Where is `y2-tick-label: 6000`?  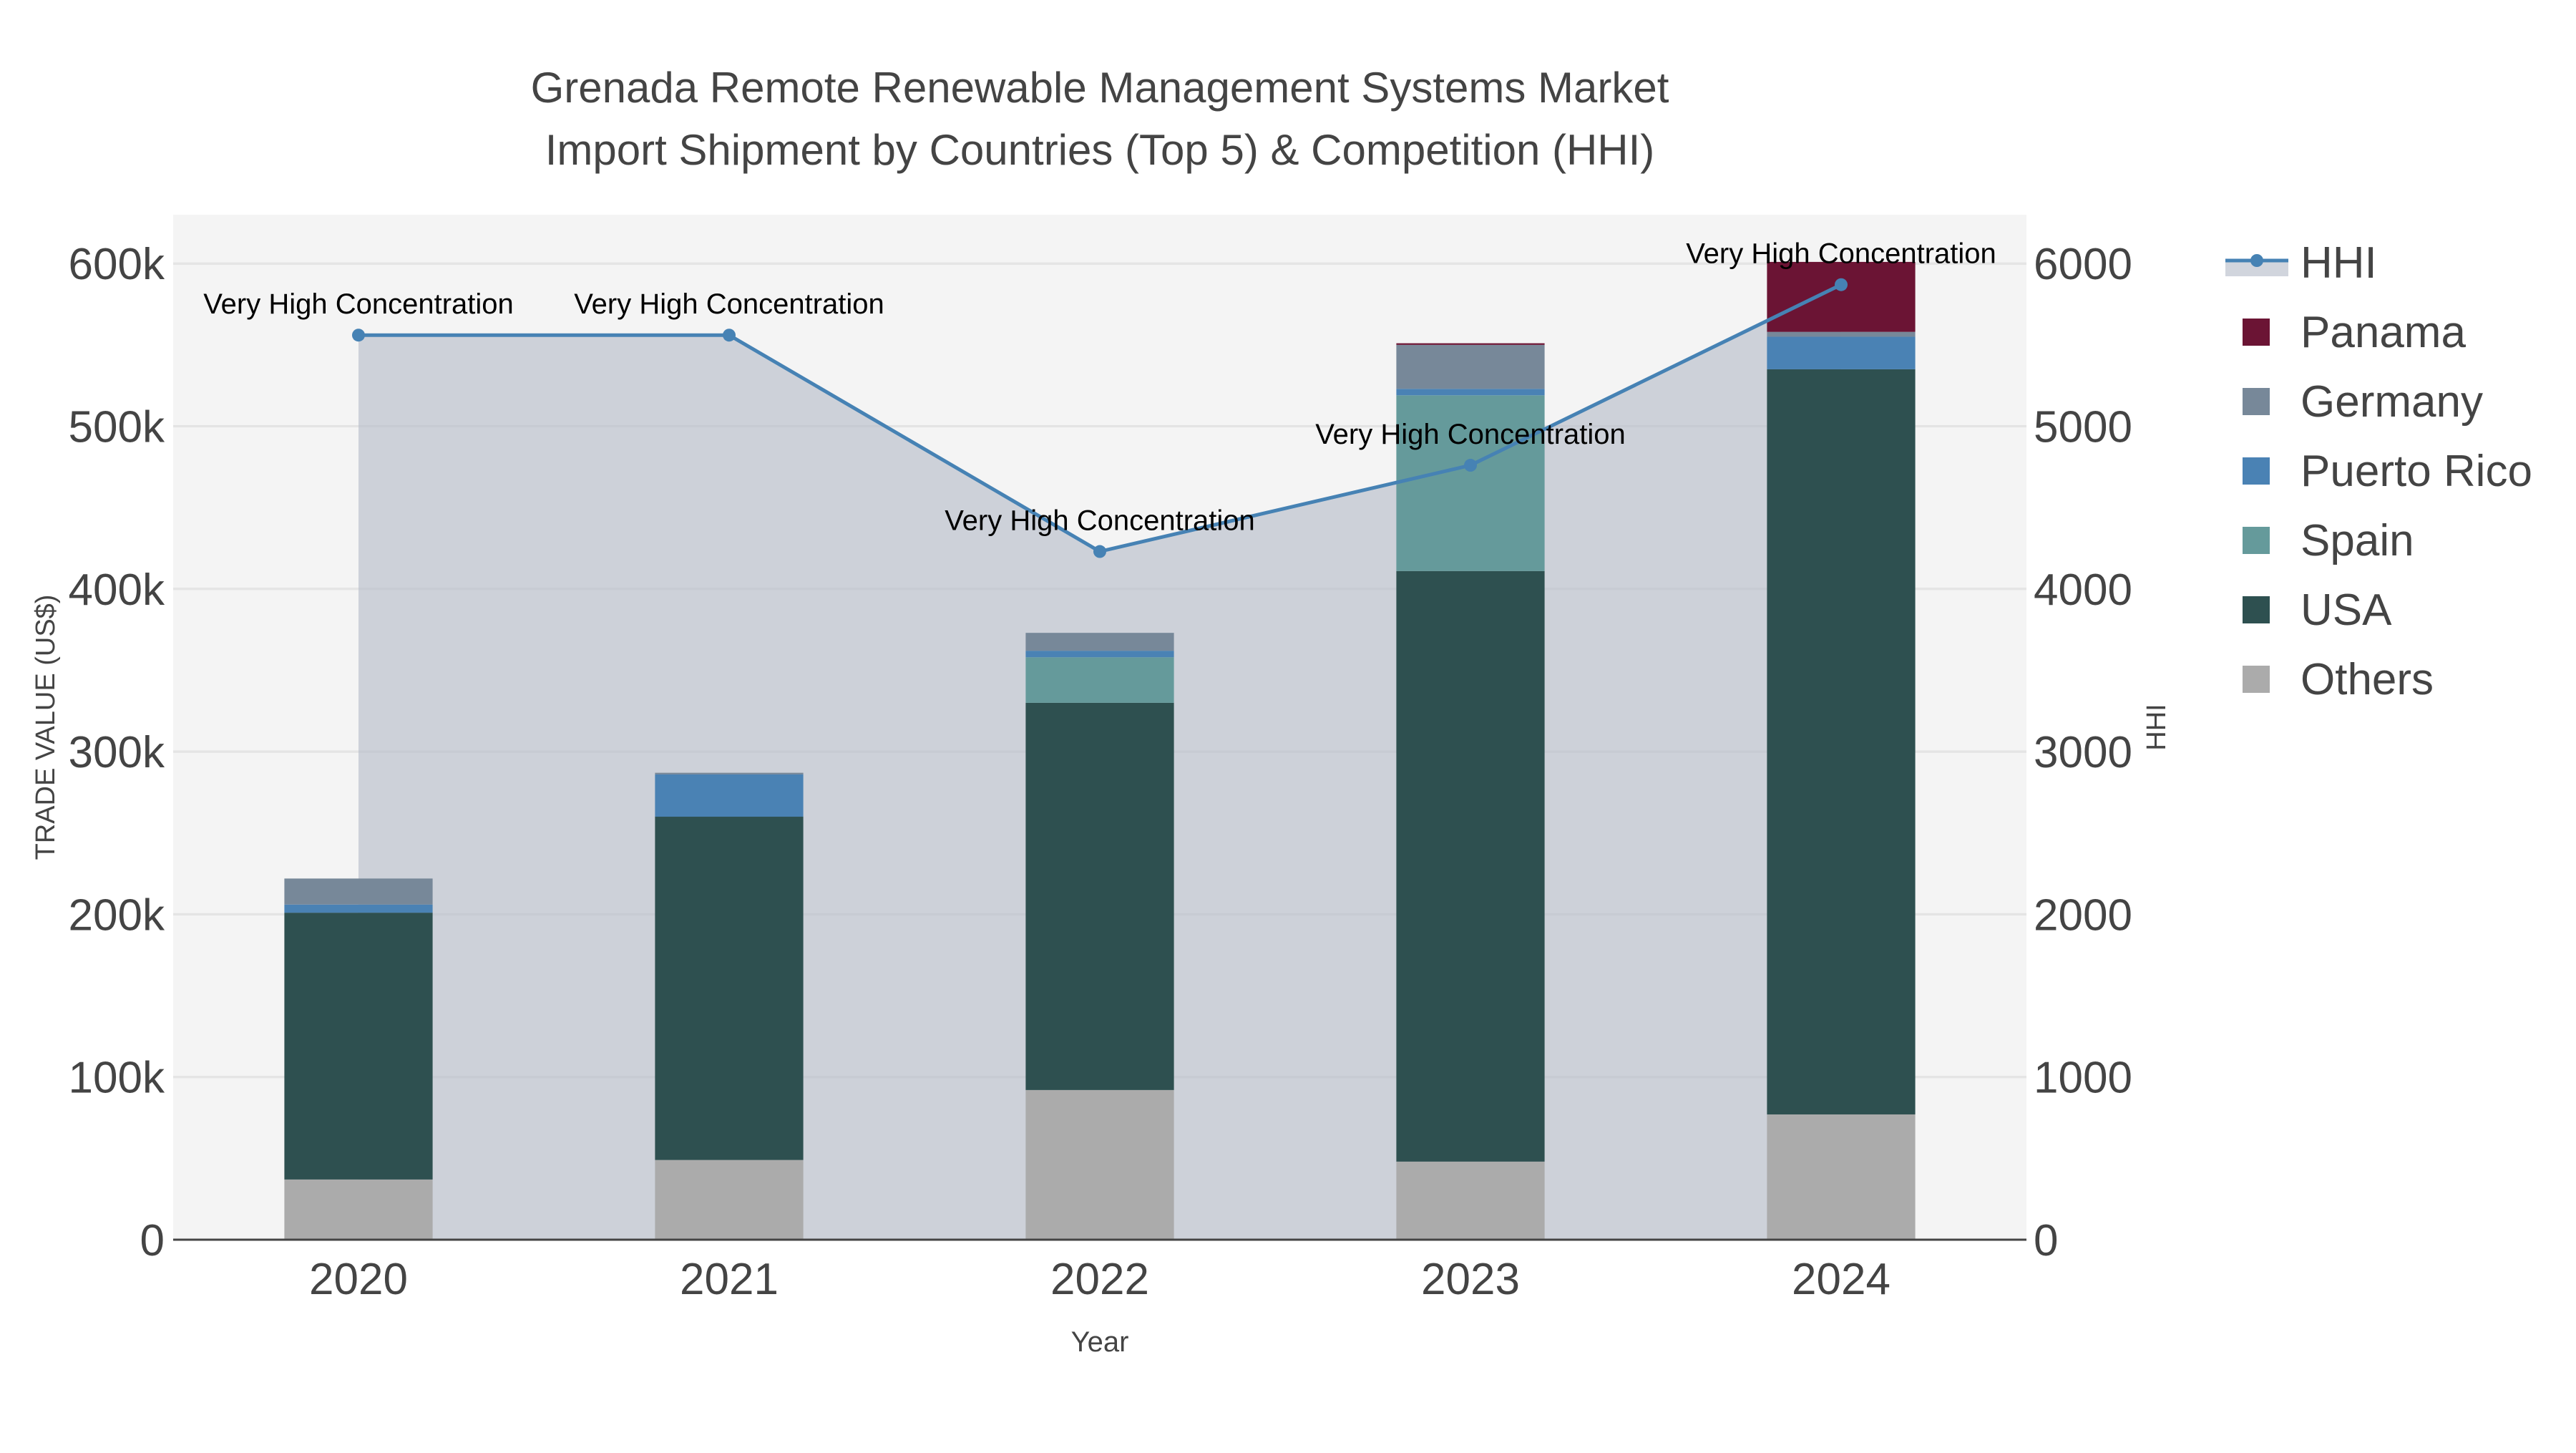
y2-tick-label: 6000 is located at coordinates (2083, 264).